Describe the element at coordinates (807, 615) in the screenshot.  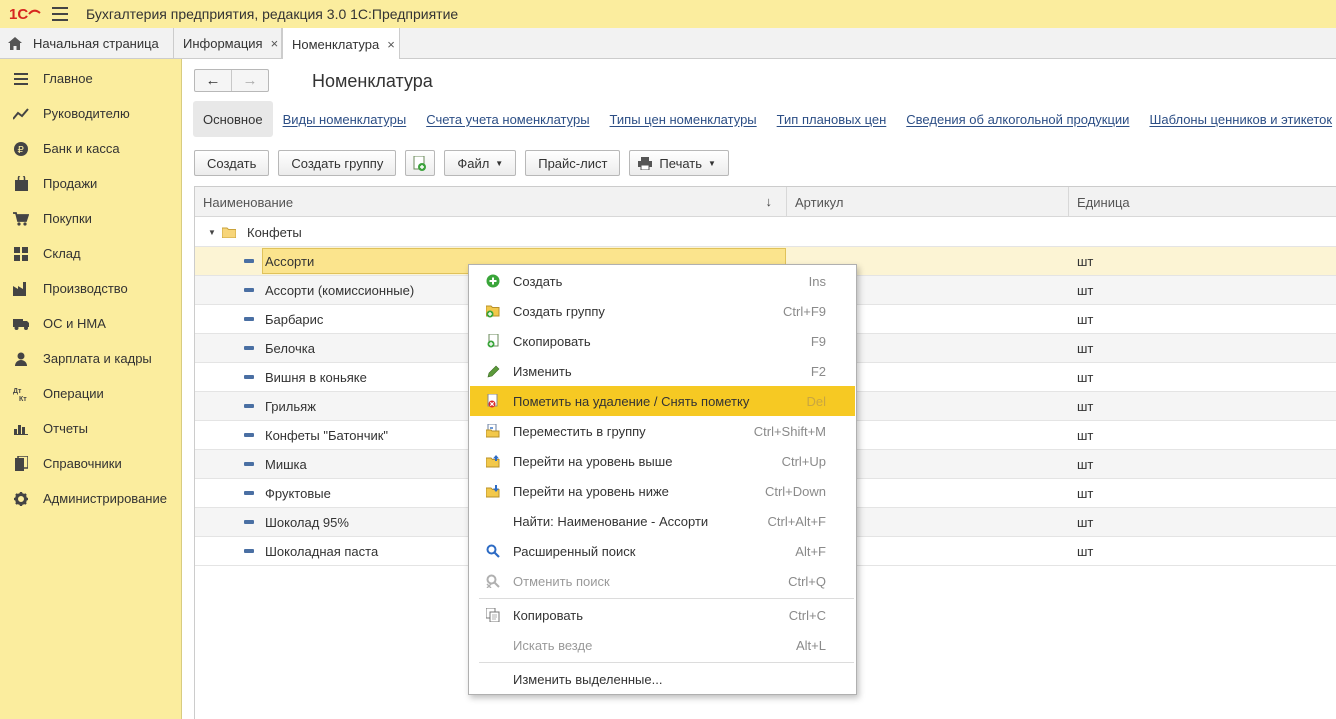
I see `menu-item-shortcut: Ctrl+C` at that location.